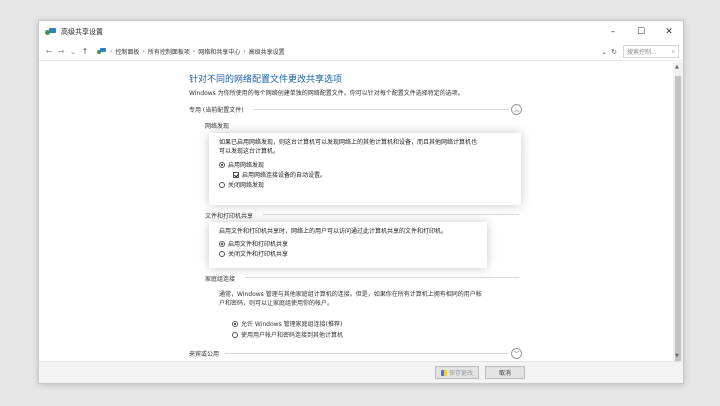 The height and width of the screenshot is (406, 720). I want to click on network-discovery-desc-2: 可以发现这台计算机。, so click(249, 151).